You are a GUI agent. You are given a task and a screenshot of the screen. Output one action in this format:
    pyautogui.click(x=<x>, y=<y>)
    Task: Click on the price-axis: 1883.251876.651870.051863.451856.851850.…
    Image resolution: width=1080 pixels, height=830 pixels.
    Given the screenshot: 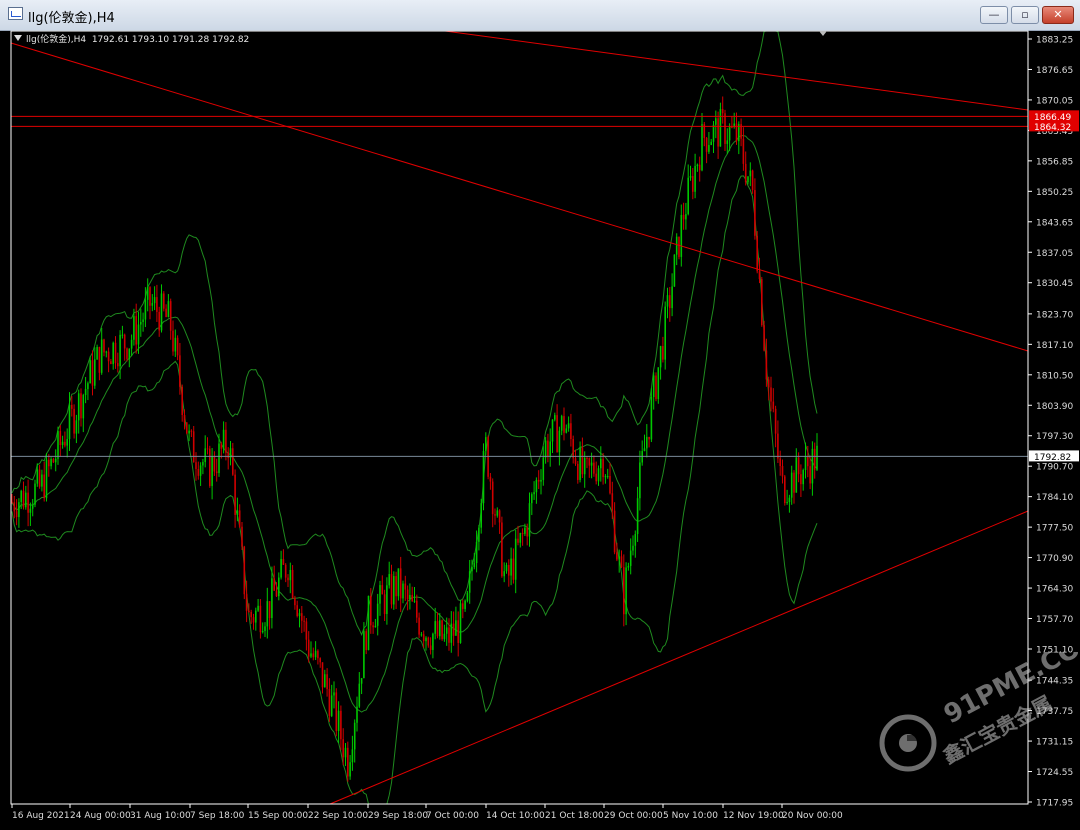 What is the action you would take?
    pyautogui.click(x=1053, y=422)
    